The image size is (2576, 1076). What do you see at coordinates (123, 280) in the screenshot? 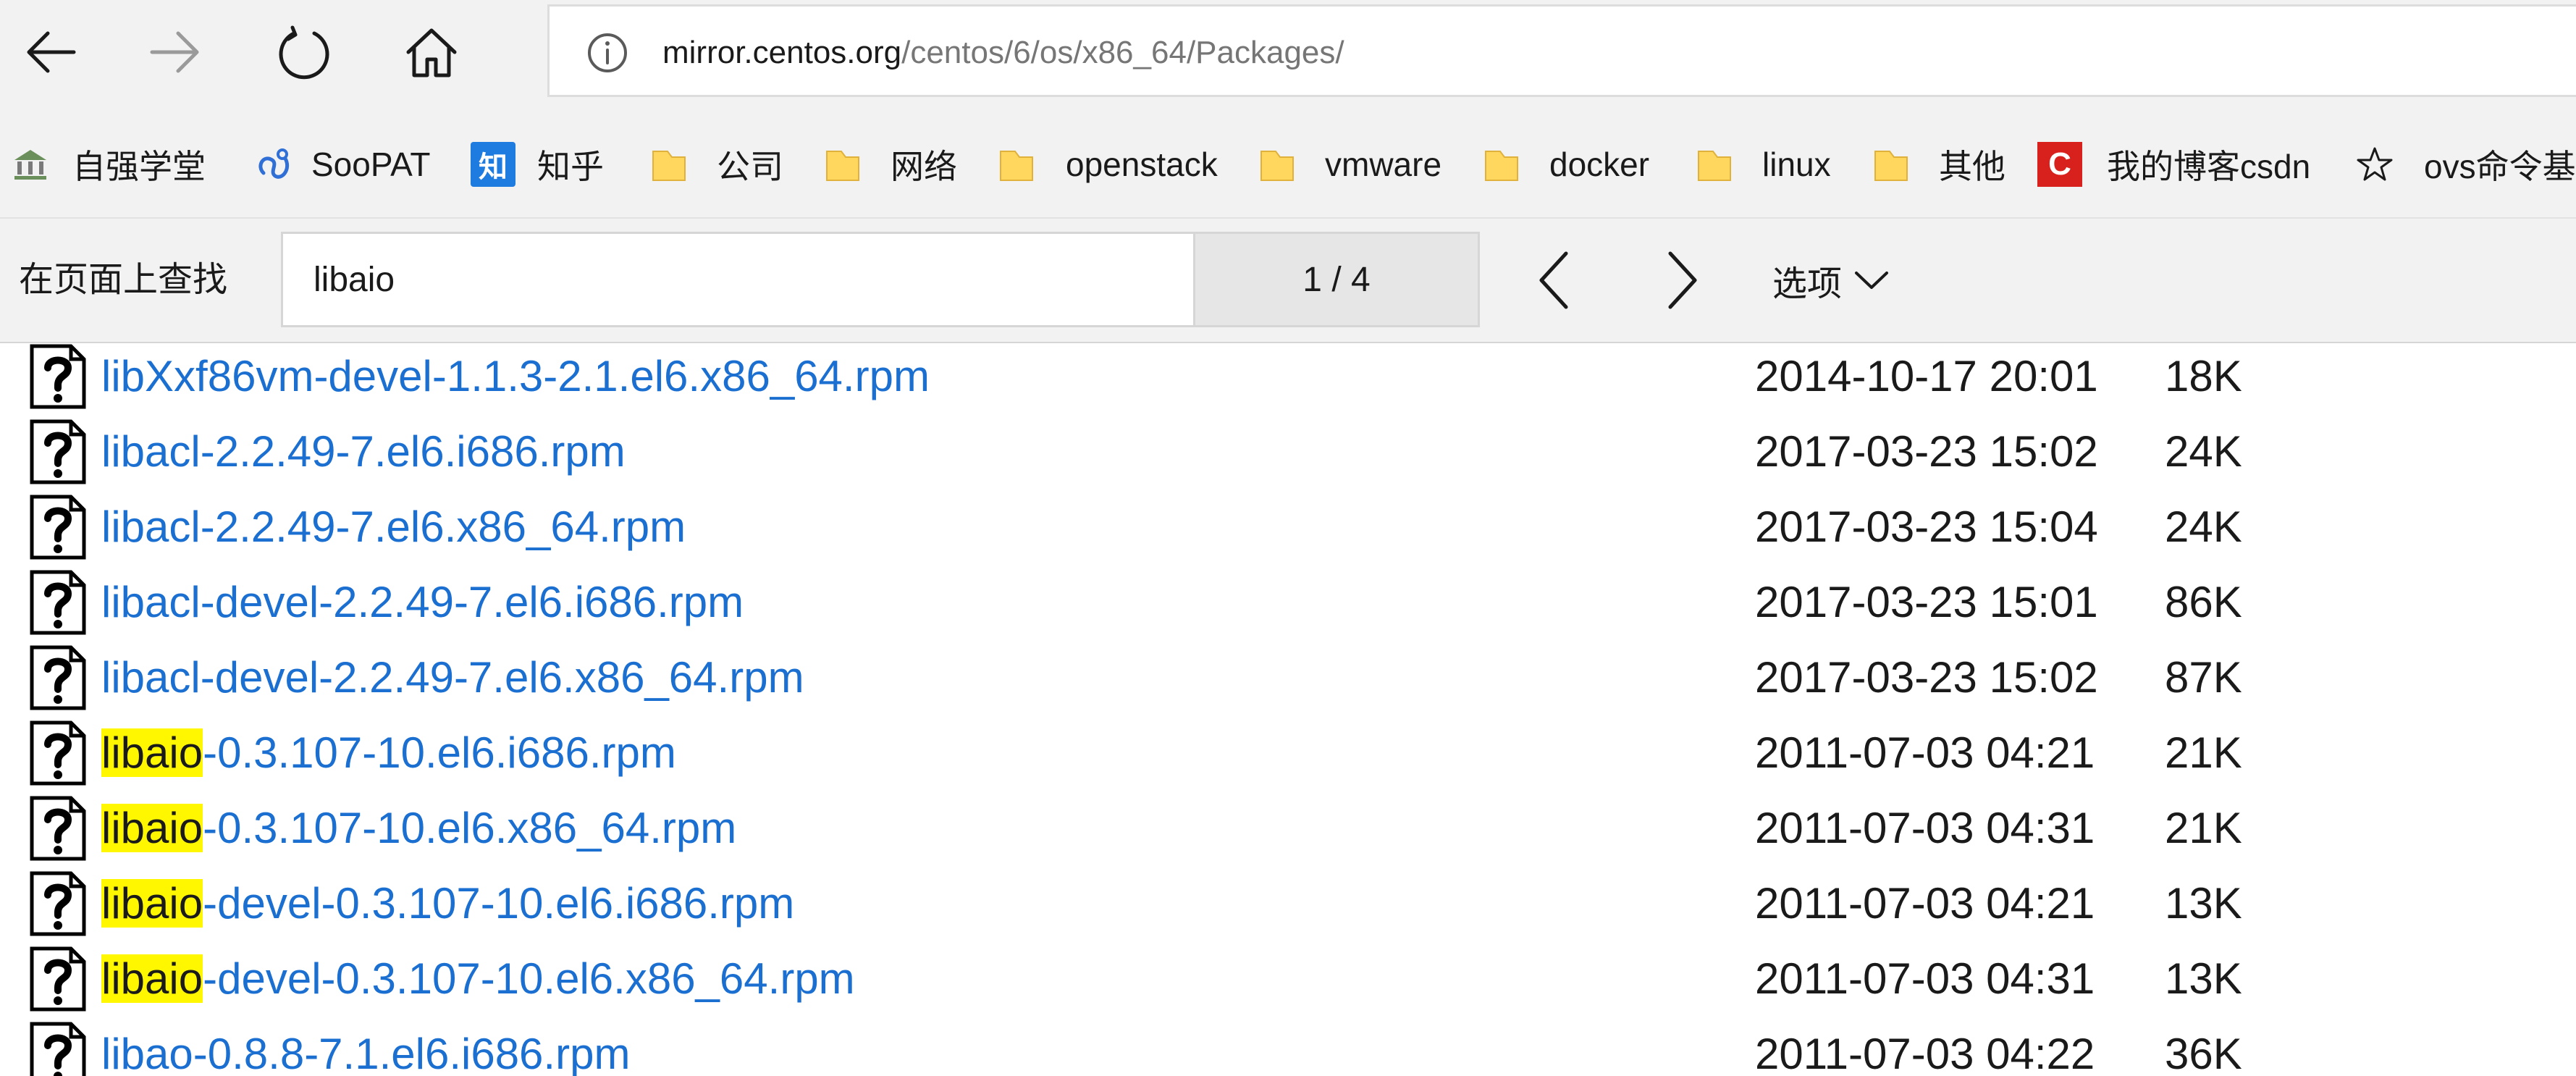
I see `find-label: 在页面上查找` at bounding box center [123, 280].